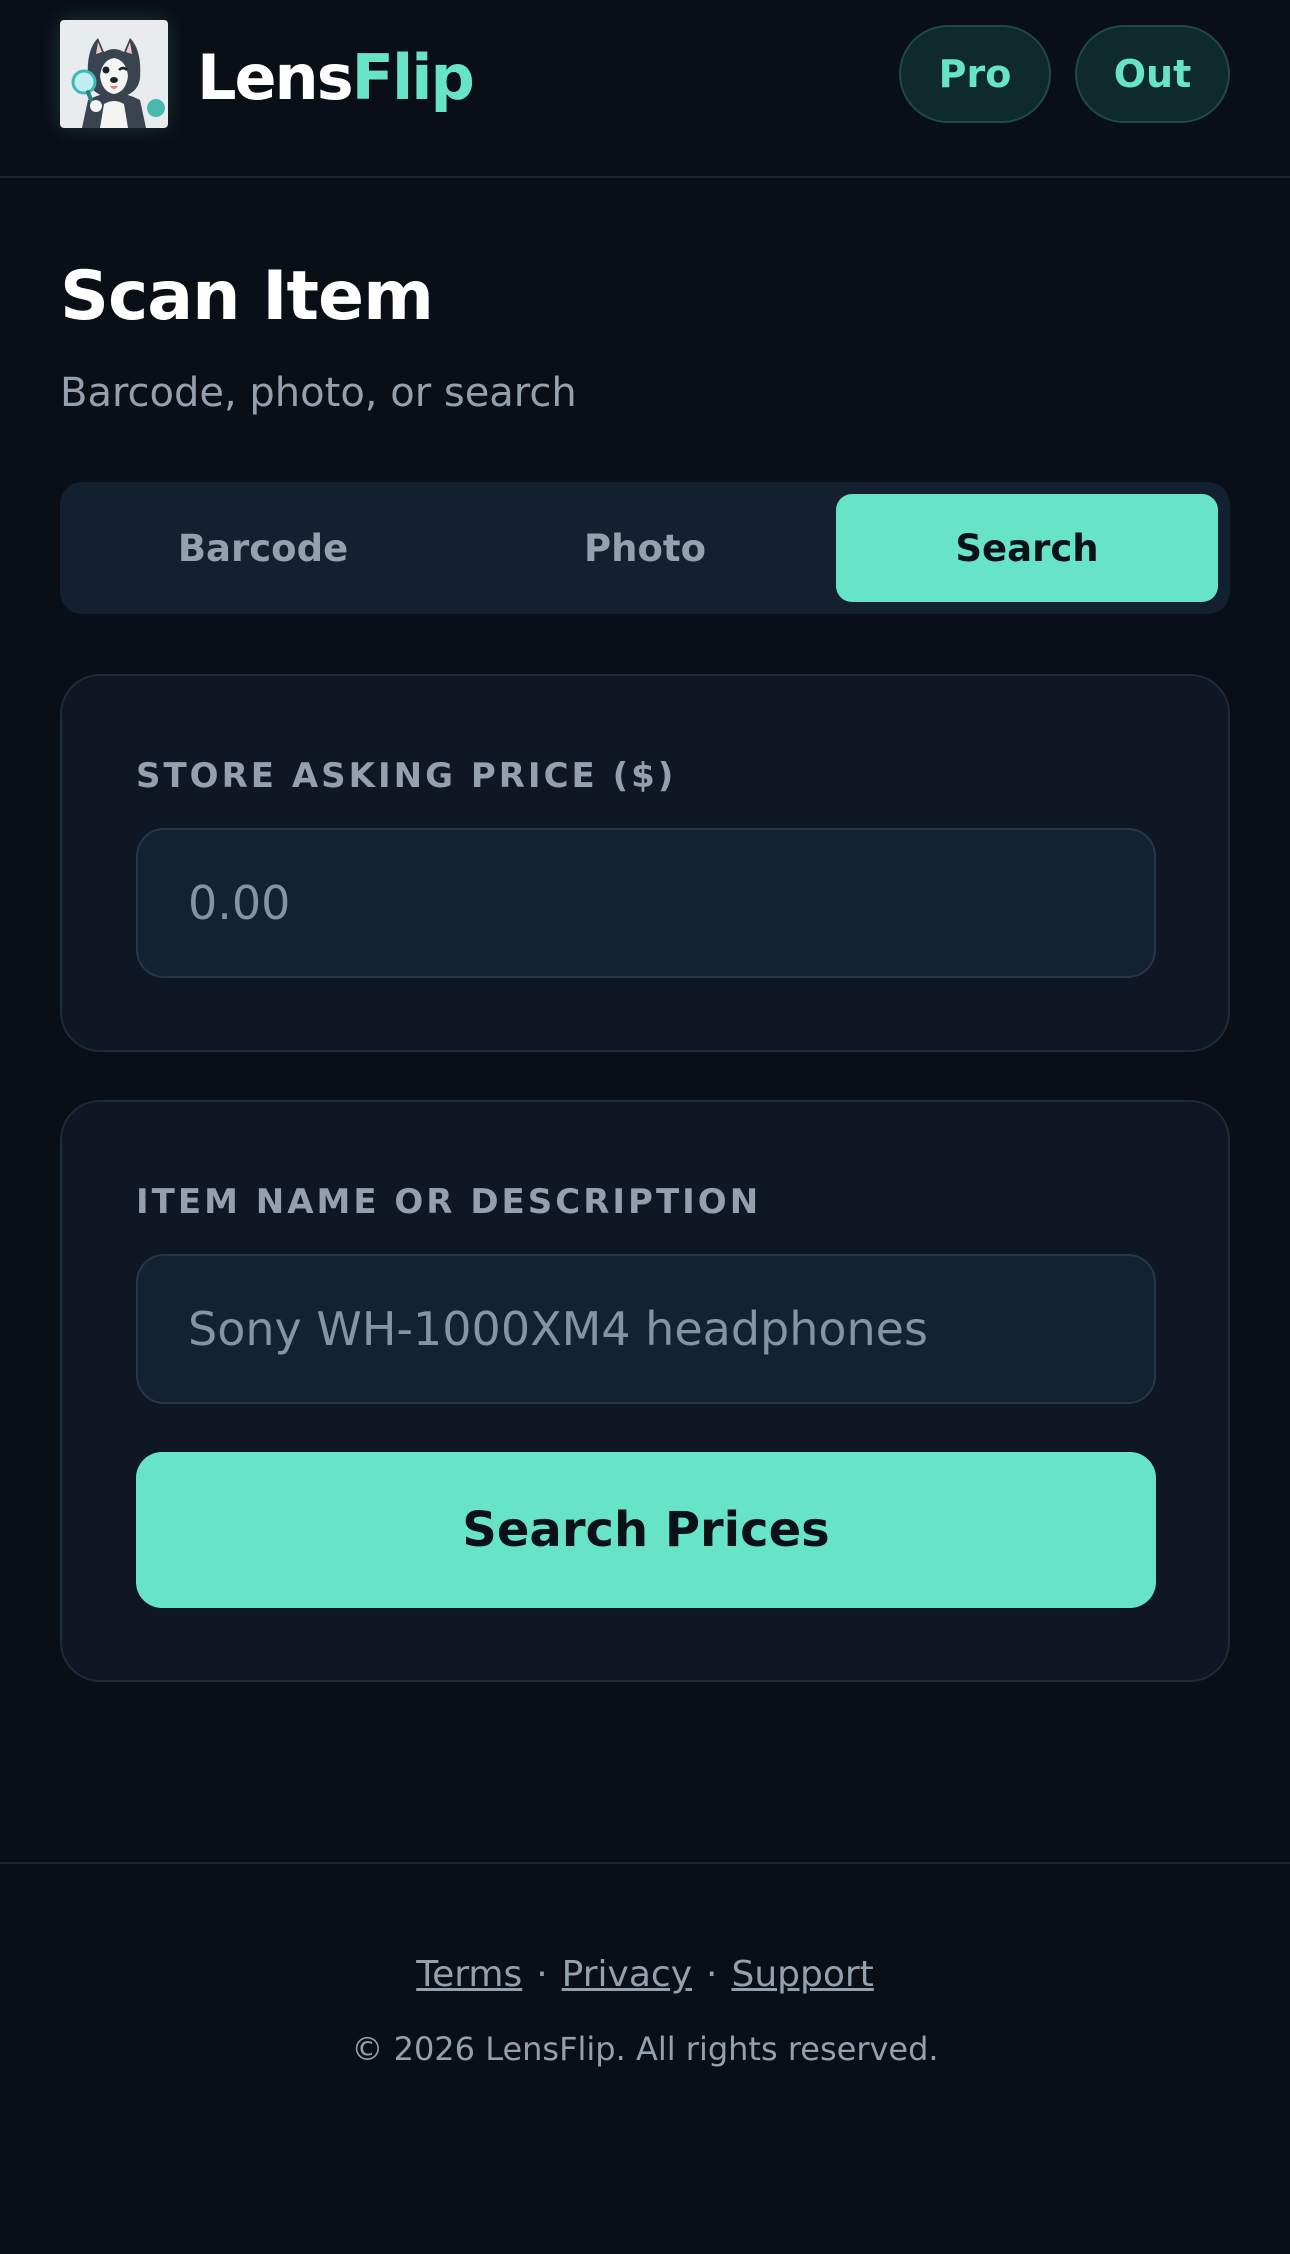  What do you see at coordinates (645, 2049) in the screenshot?
I see `copyright-text: © 2026 LensFlip. All rights reserved.` at bounding box center [645, 2049].